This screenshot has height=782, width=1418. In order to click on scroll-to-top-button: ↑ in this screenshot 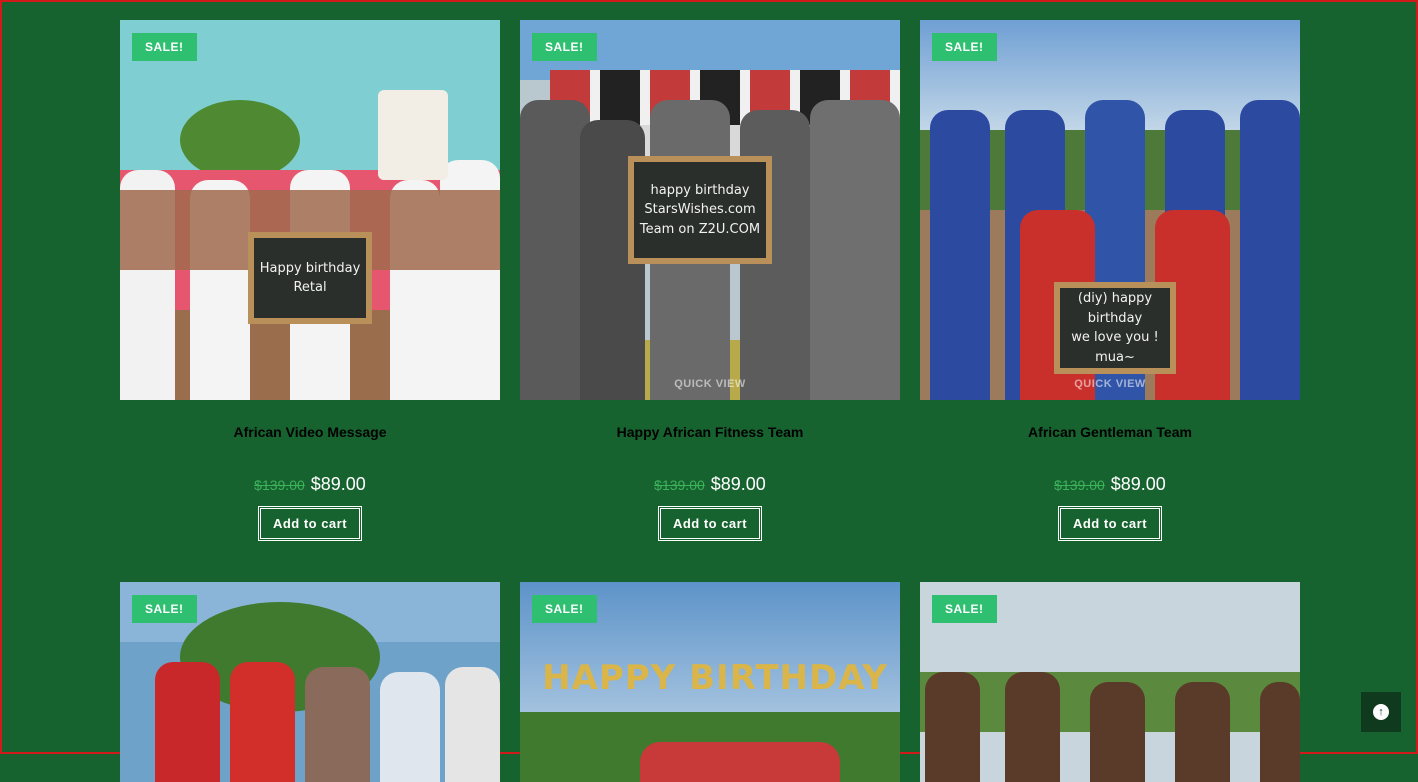, I will do `click(1381, 712)`.